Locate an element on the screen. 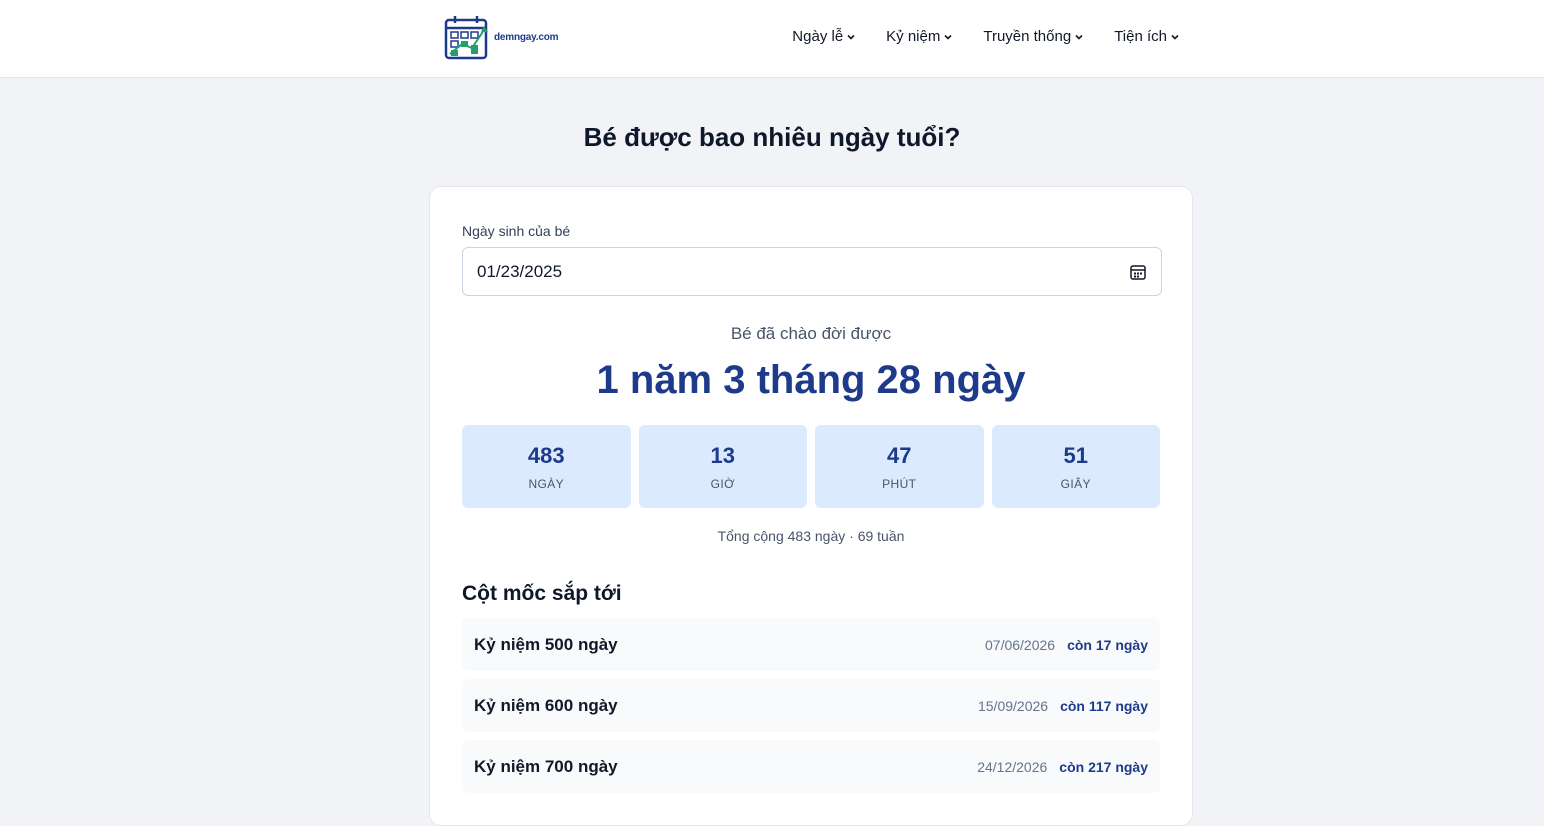 This screenshot has width=1544, height=826. age-result: 1 năm 3 tháng 28 ngày is located at coordinates (811, 380).